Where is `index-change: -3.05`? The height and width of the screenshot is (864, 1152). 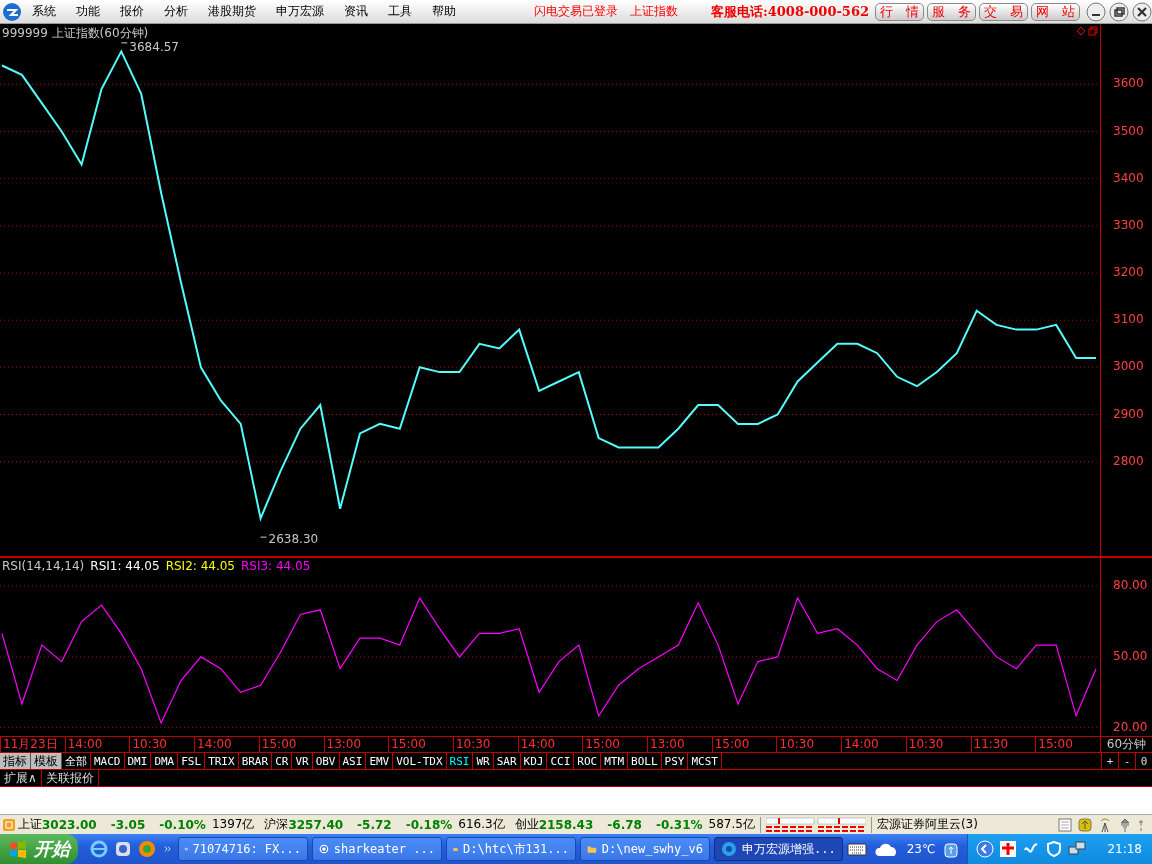 index-change: -3.05 is located at coordinates (128, 824).